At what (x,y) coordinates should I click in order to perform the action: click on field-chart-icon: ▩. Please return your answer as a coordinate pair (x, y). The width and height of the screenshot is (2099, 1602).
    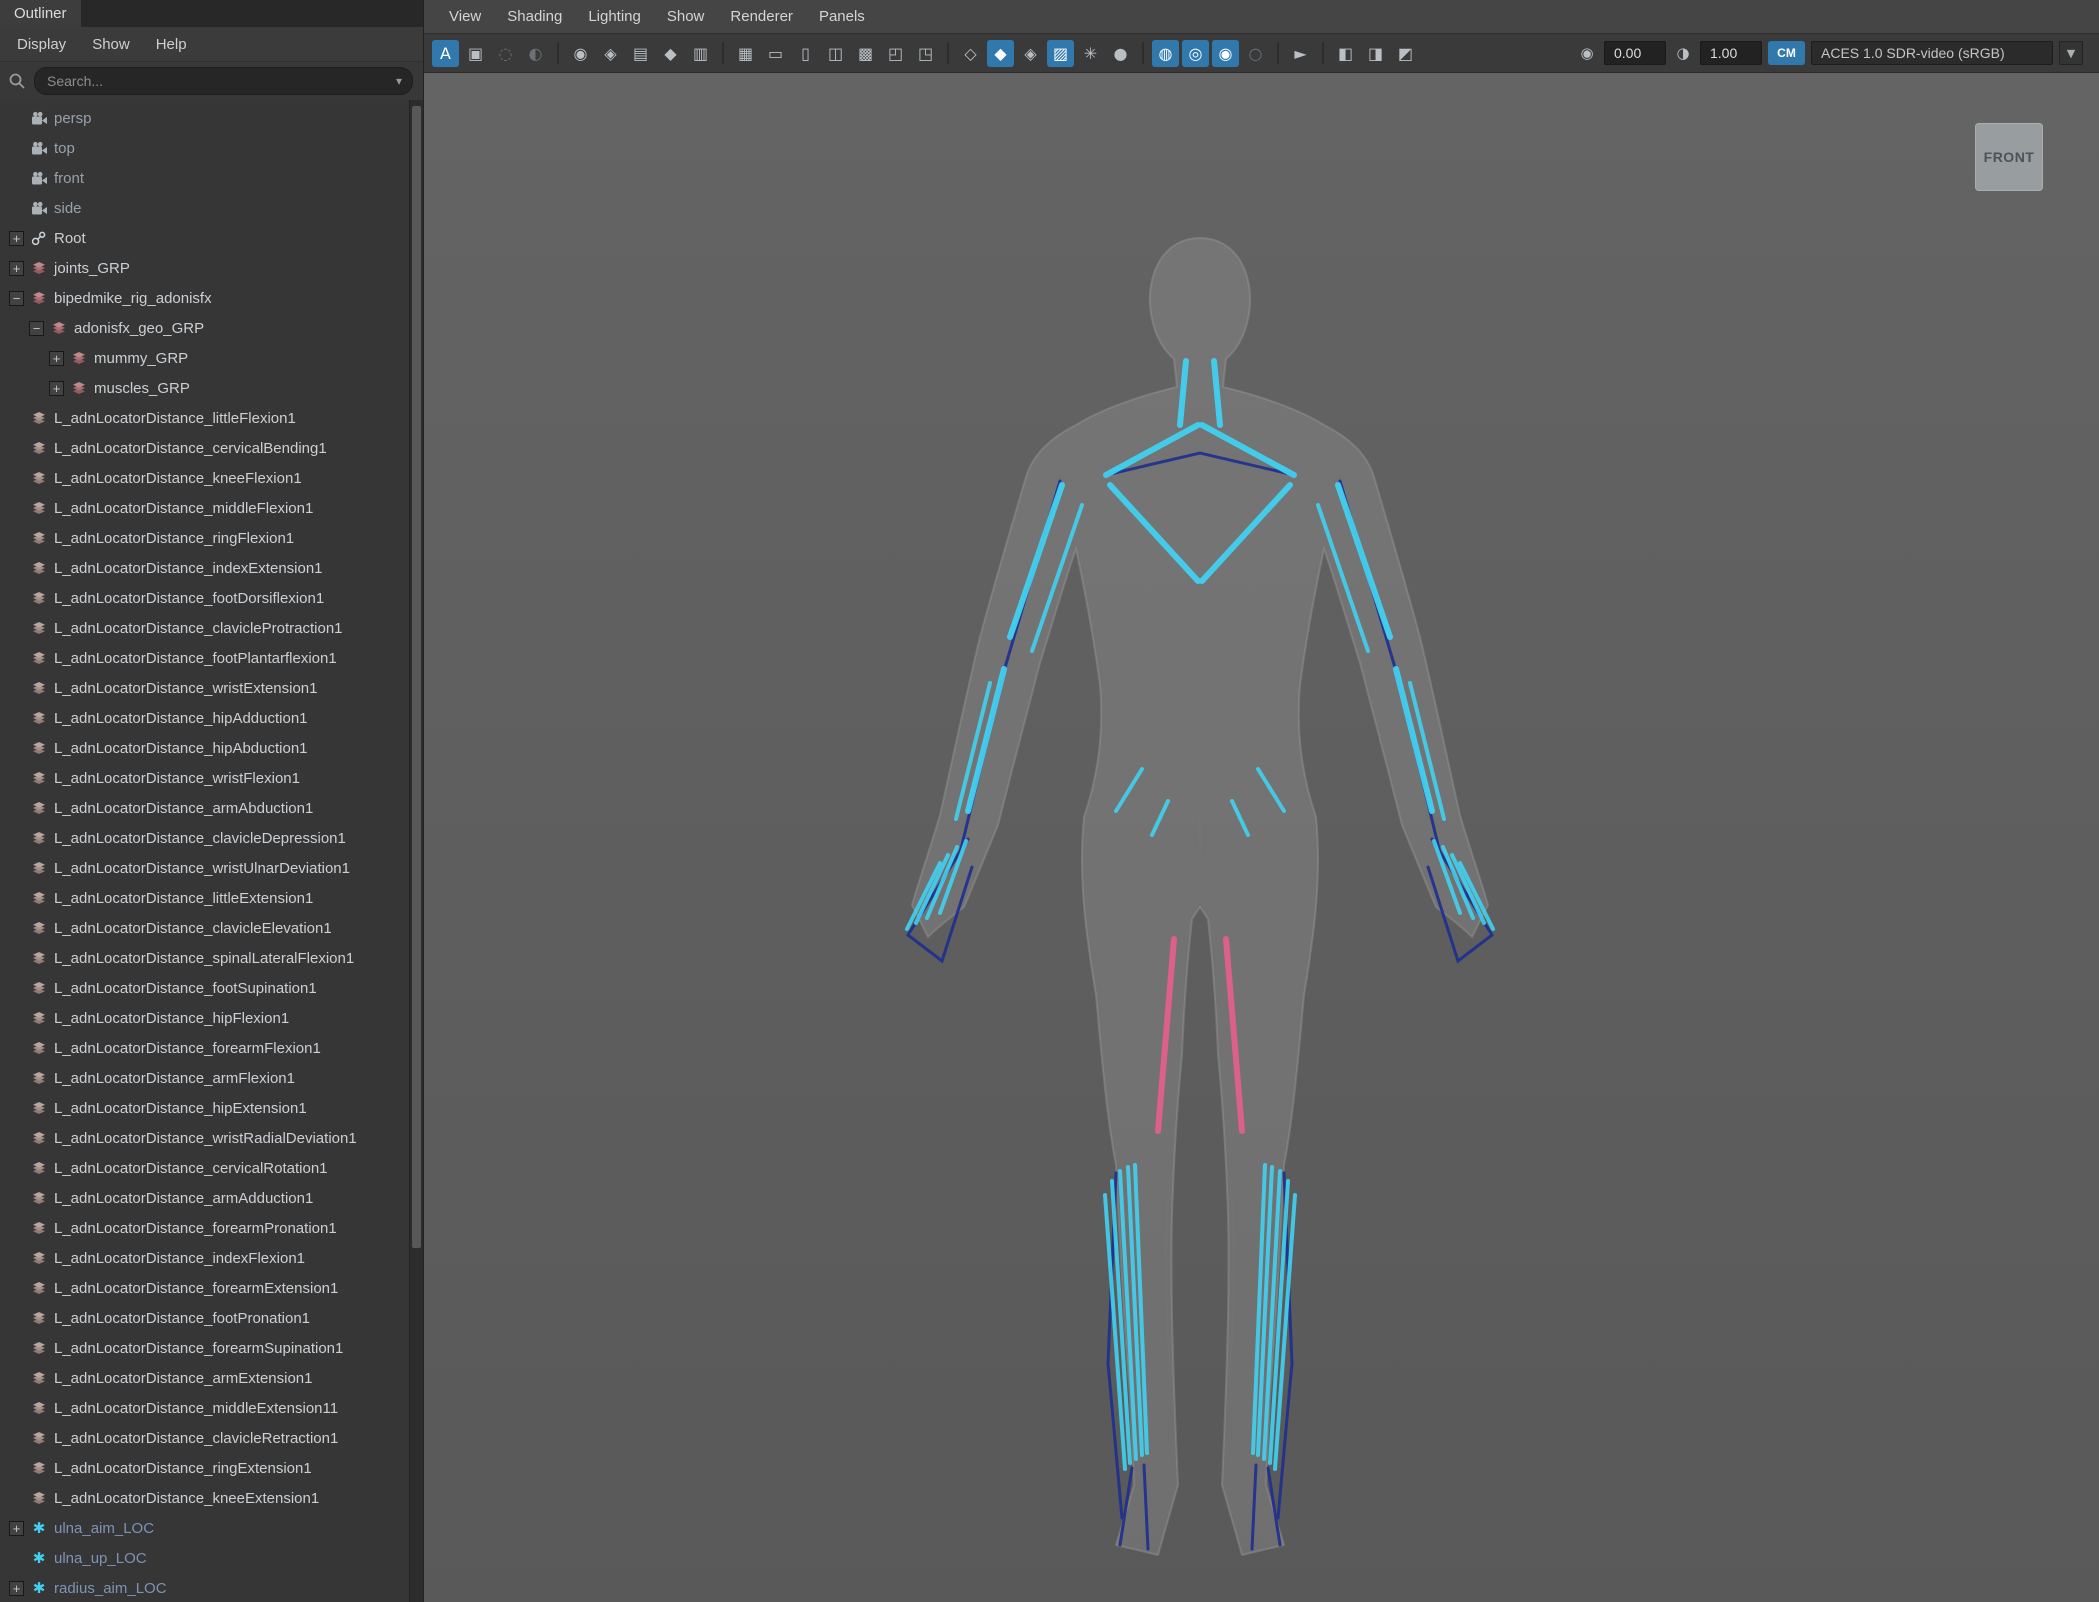
    Looking at the image, I should click on (865, 53).